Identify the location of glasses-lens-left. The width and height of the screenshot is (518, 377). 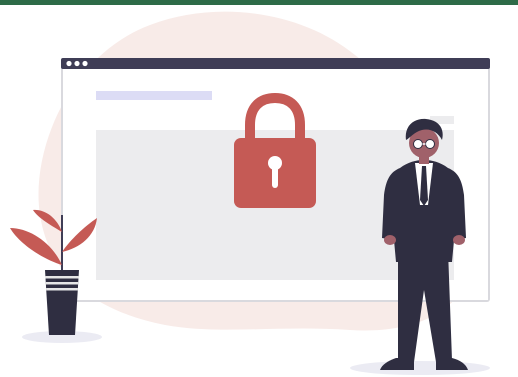
(418, 144).